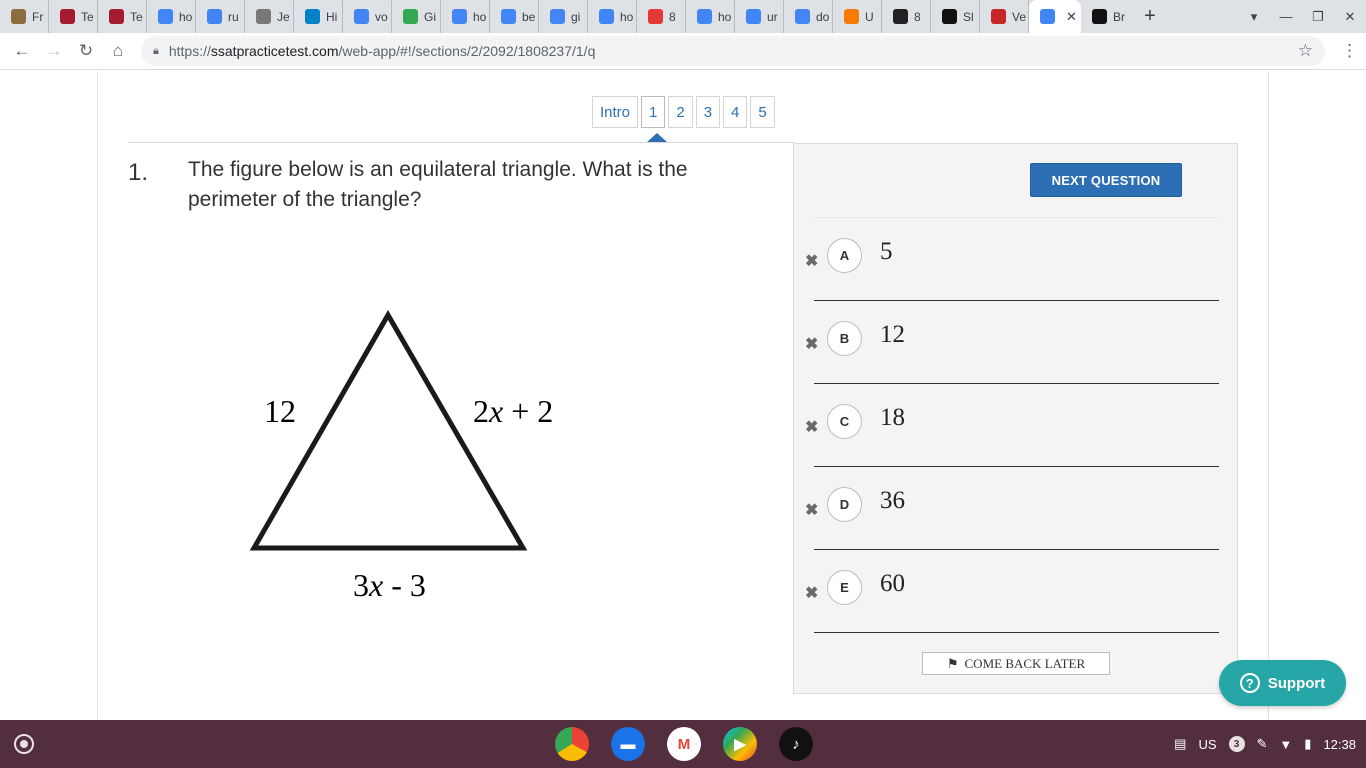  Describe the element at coordinates (1207, 744) in the screenshot. I see `keyboard-layout: US` at that location.